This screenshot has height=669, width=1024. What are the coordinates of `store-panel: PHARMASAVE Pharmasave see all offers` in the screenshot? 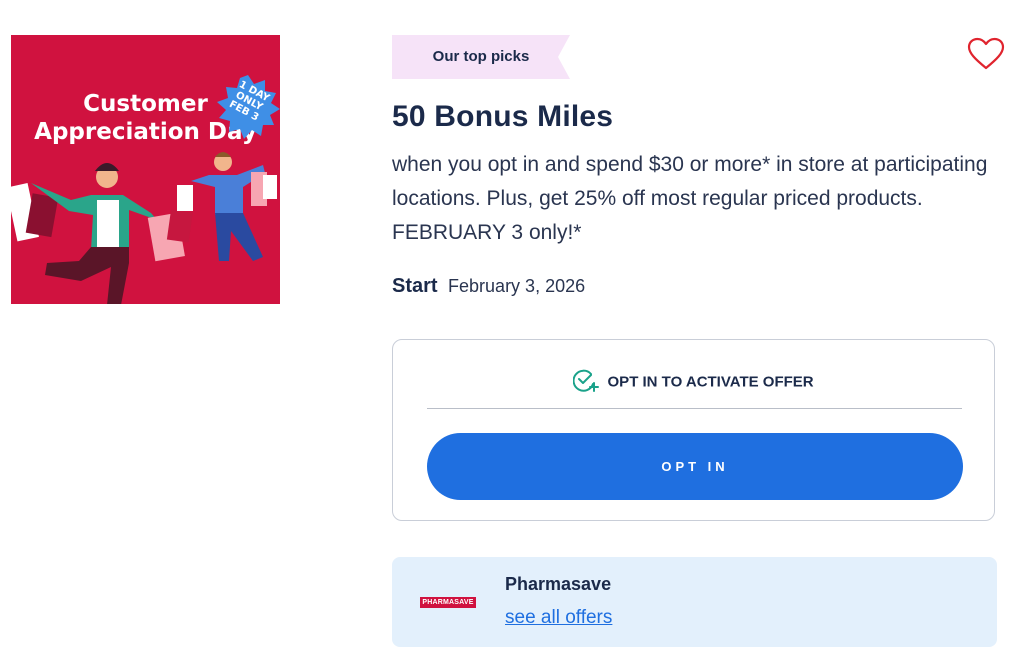 It's located at (694, 602).